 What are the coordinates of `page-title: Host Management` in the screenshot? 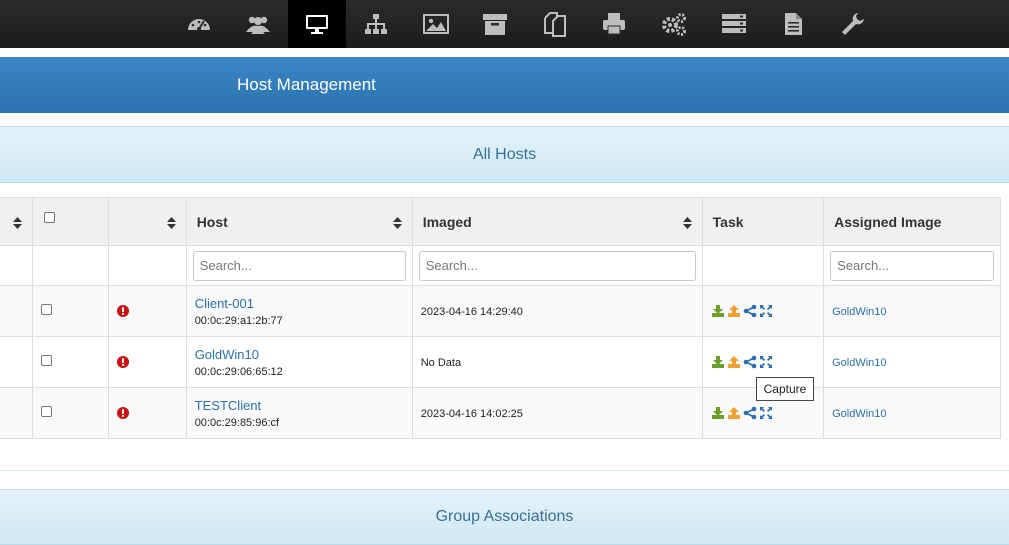 It's located at (306, 84).